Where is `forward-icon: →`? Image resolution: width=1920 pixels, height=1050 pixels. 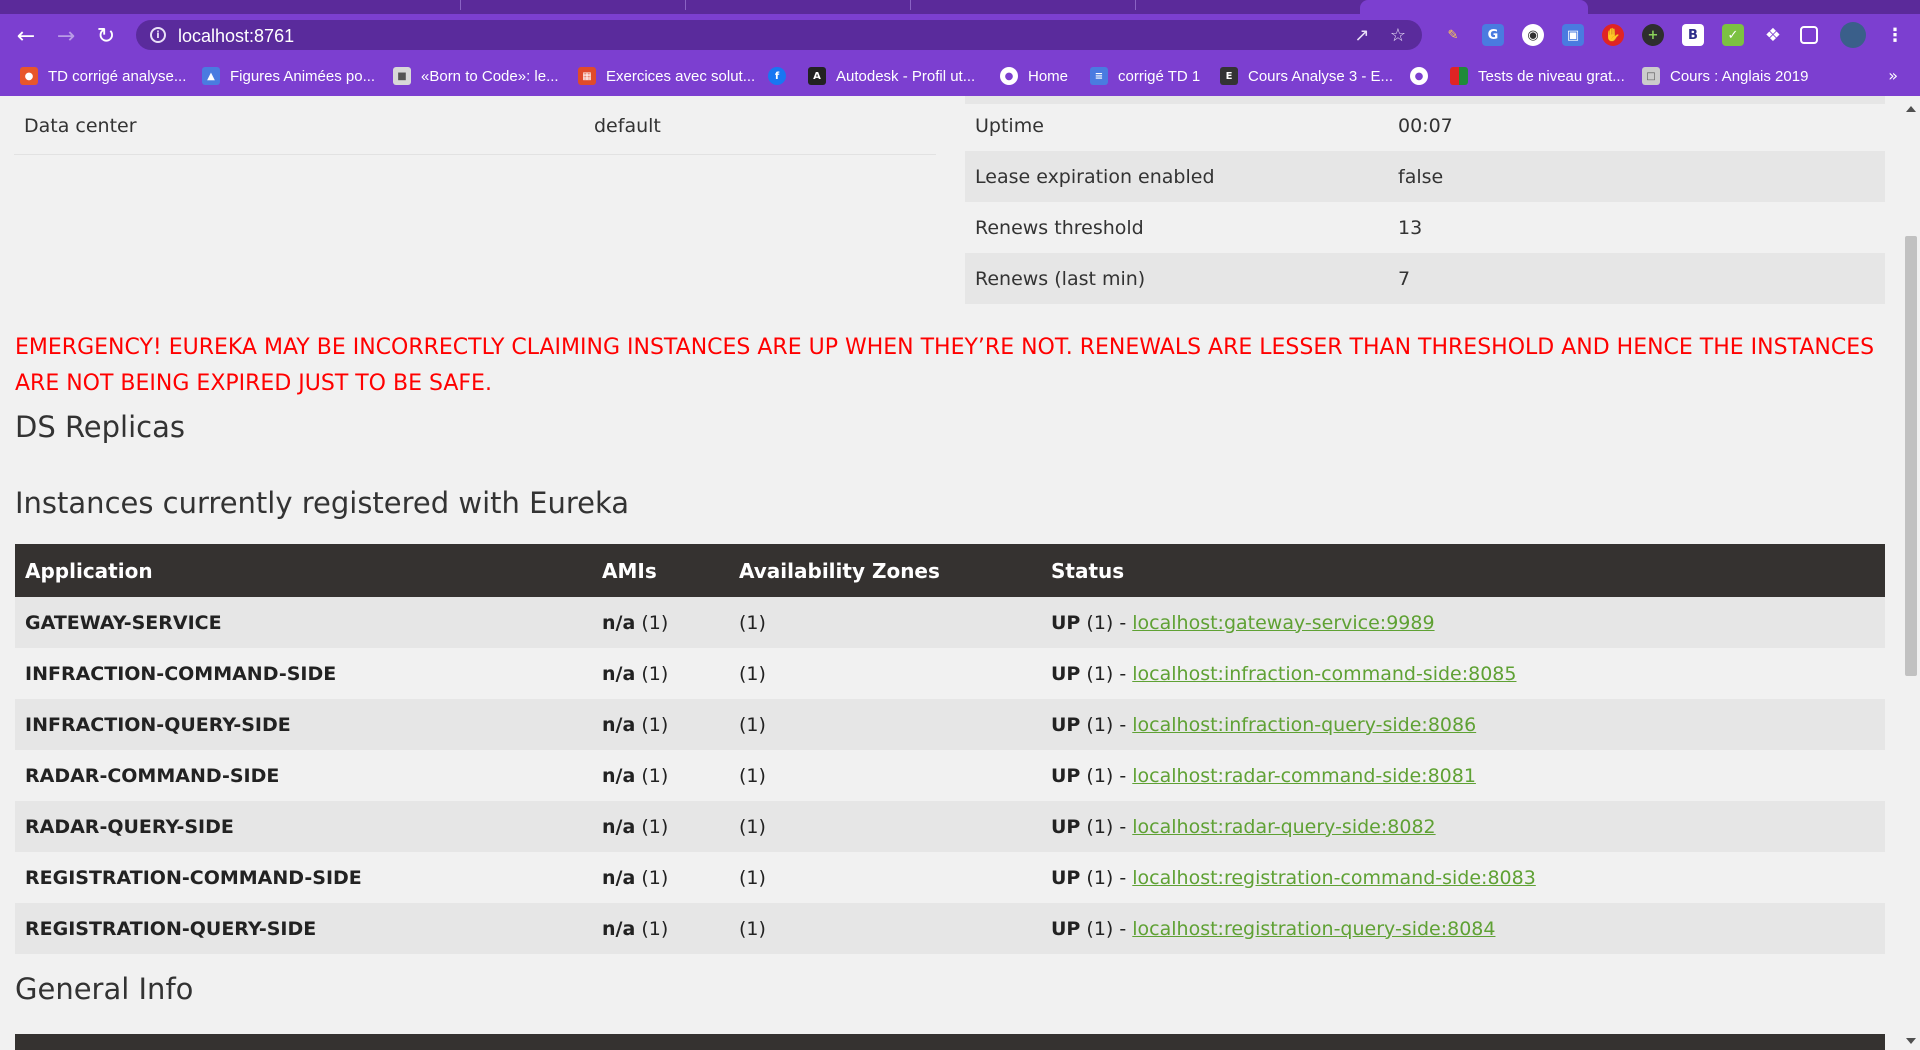 forward-icon: → is located at coordinates (66, 36).